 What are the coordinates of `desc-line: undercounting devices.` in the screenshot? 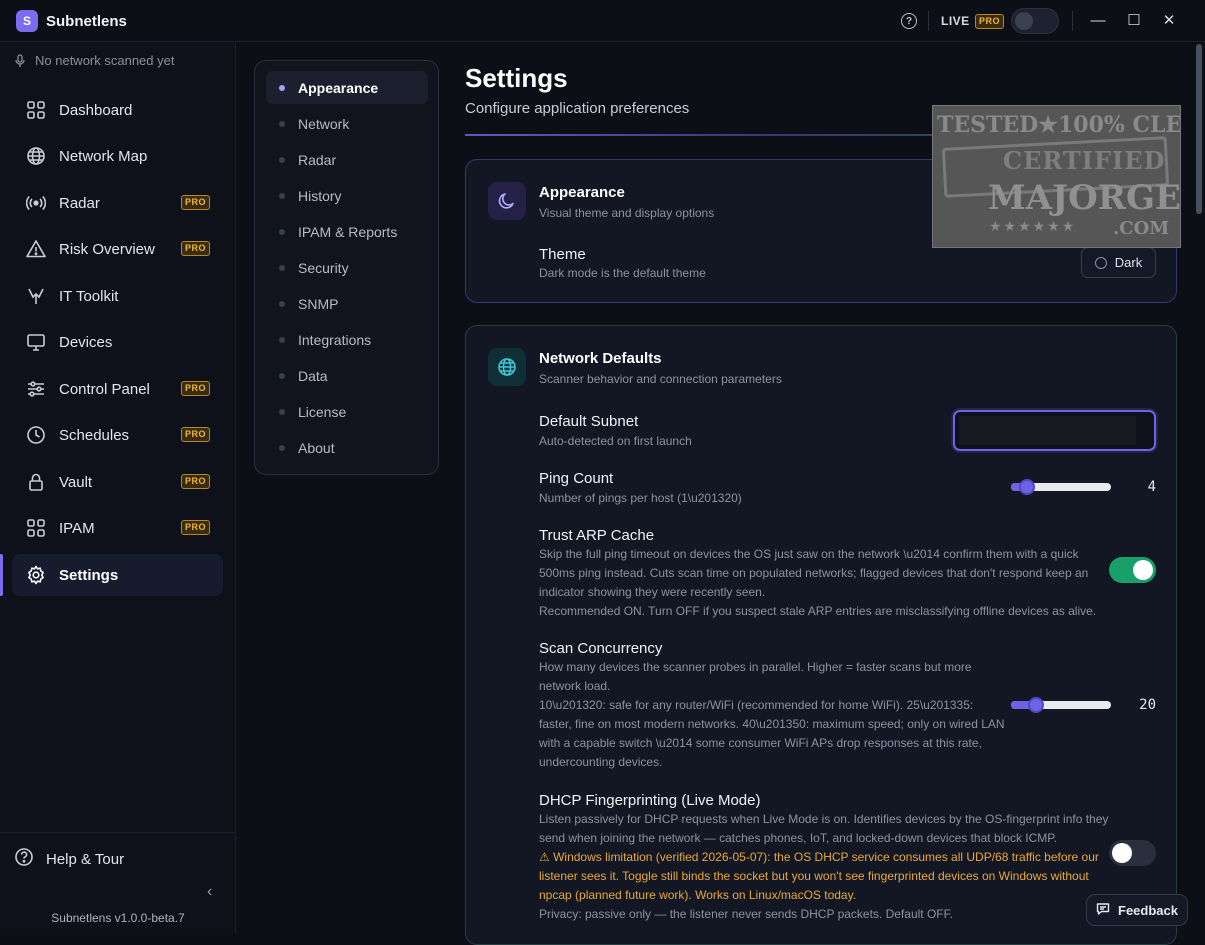 It's located at (601, 762).